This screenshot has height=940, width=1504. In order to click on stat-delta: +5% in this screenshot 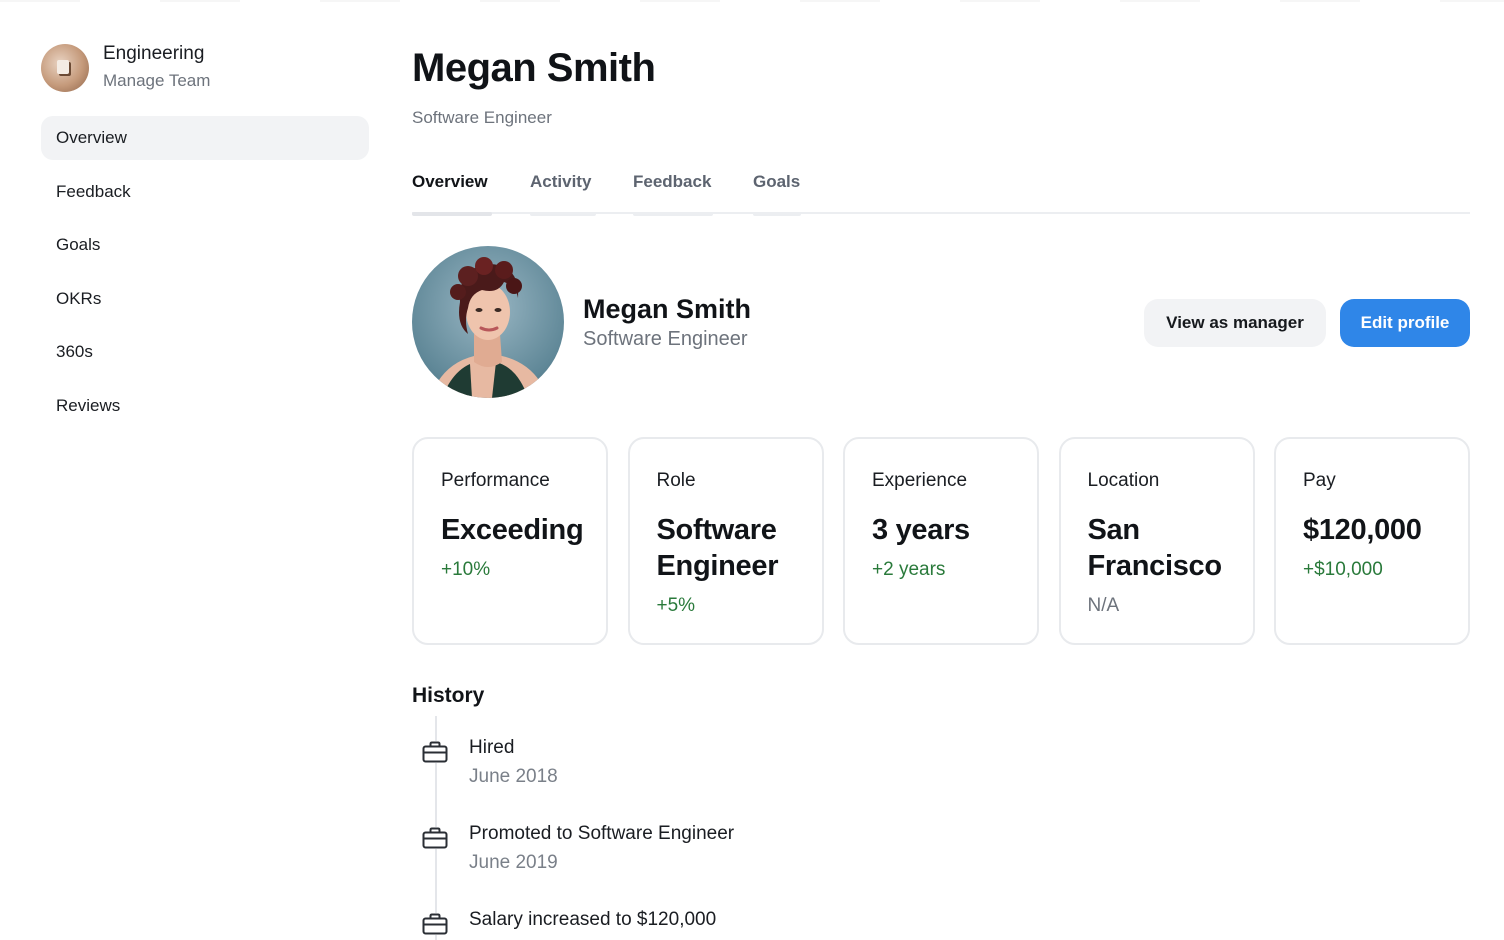, I will do `click(676, 605)`.